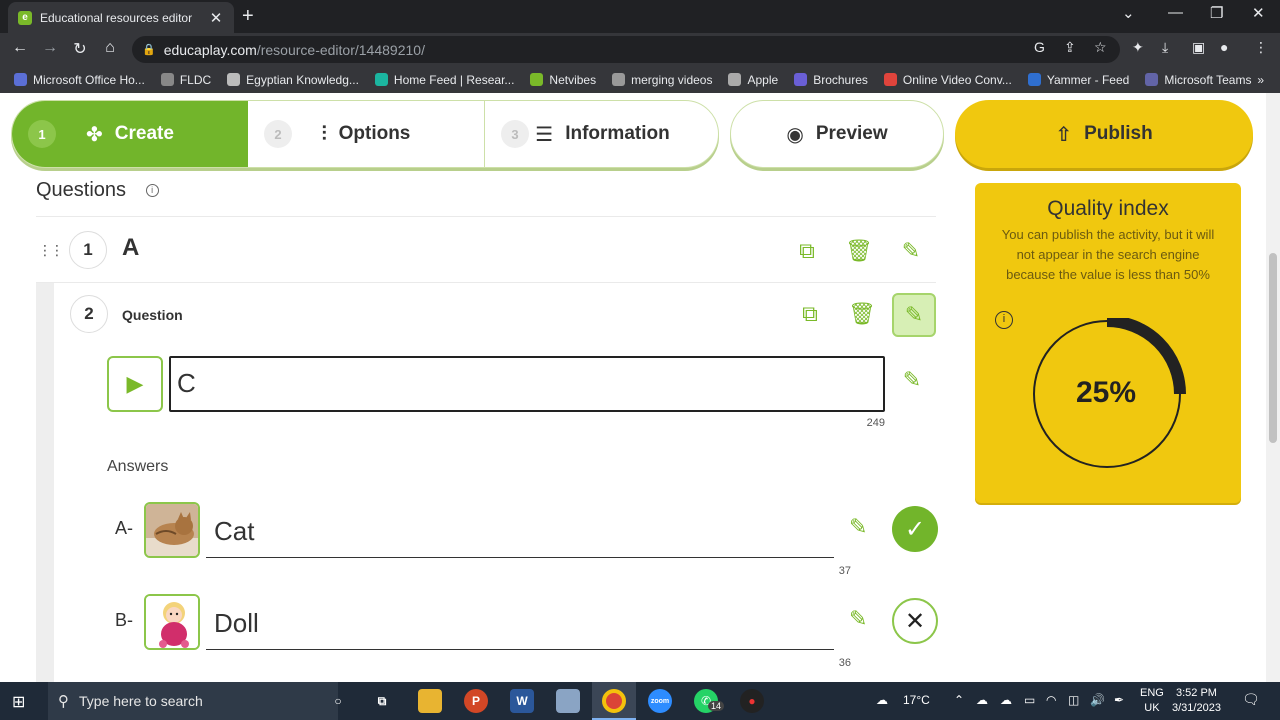 Image resolution: width=1280 pixels, height=720 pixels. What do you see at coordinates (338, 701) in the screenshot?
I see `cortana-icon: ○` at bounding box center [338, 701].